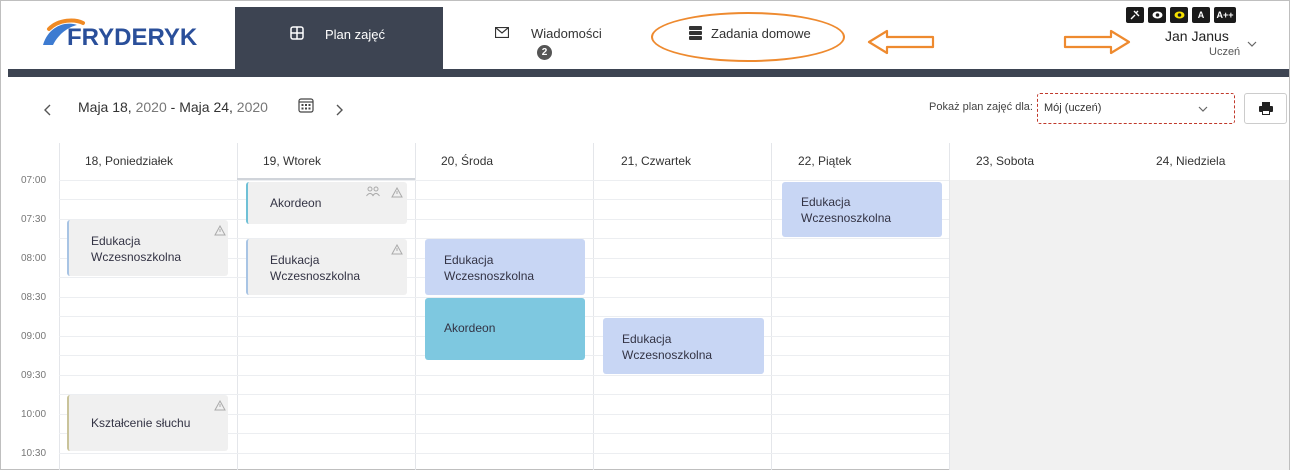 This screenshot has height=470, width=1290. I want to click on nav-plan-zajec: Plan zajęć, so click(339, 38).